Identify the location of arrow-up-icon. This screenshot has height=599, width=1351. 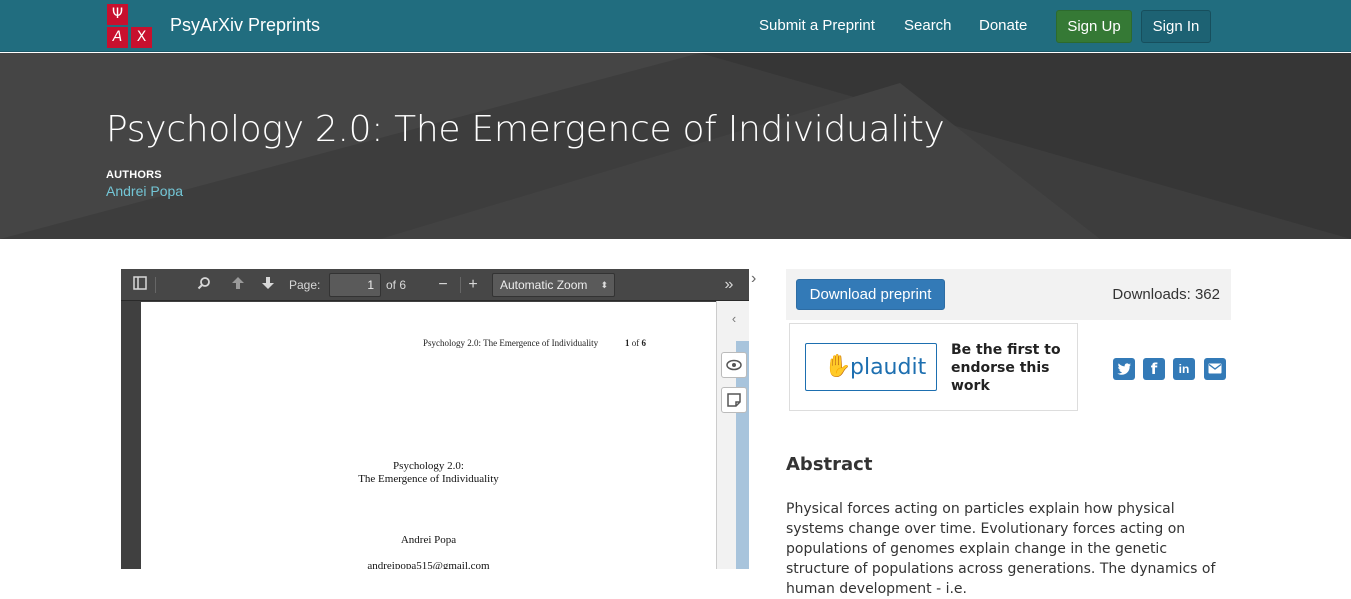
(238, 285).